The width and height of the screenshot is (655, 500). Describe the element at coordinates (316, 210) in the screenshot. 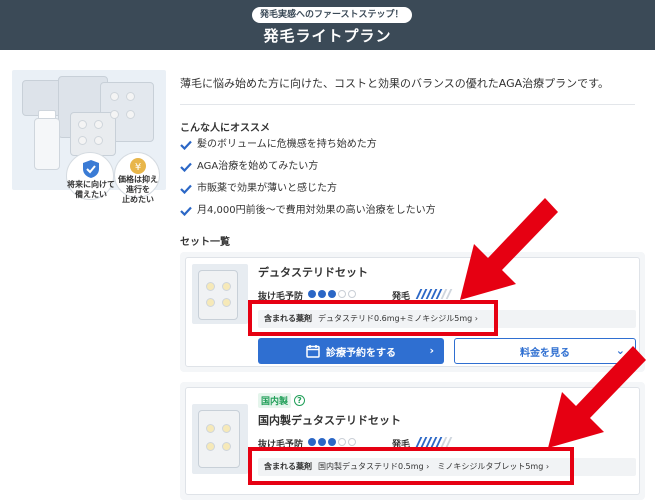

I see `recommend-item-label: 月4,000円前後〜で費用対効果の高い治療をしたい方` at that location.